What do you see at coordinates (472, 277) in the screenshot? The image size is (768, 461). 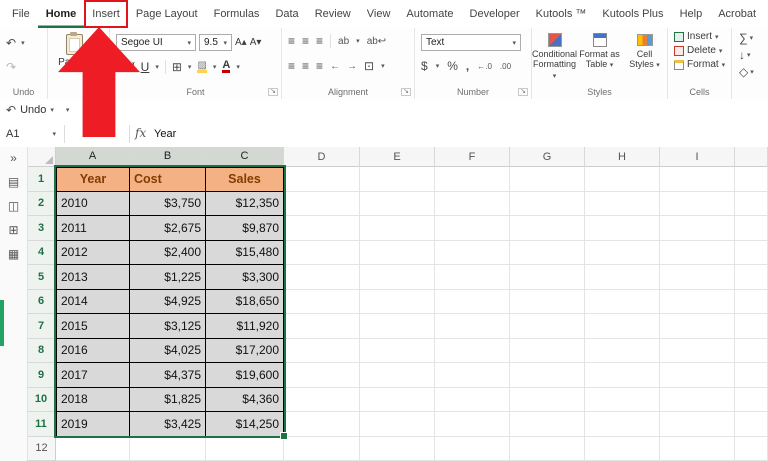 I see `cell-F5` at bounding box center [472, 277].